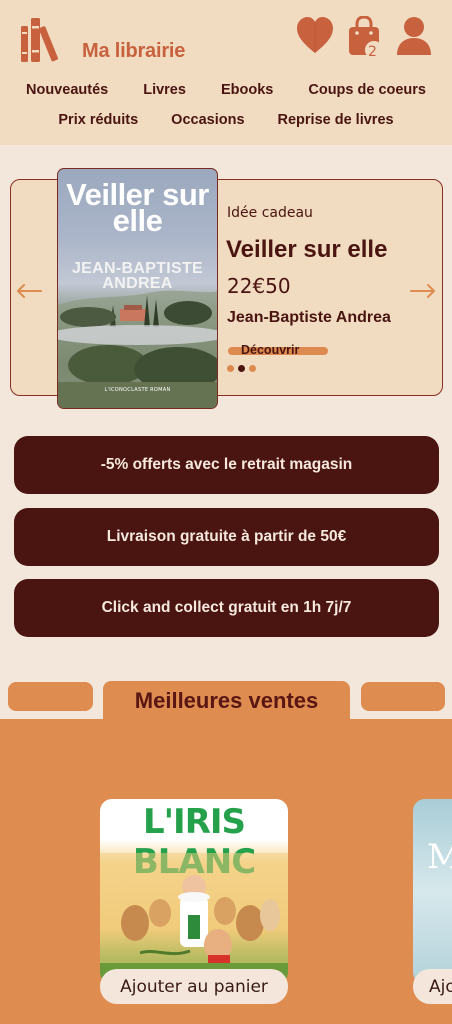  I want to click on arrow-right-icon, so click(423, 291).